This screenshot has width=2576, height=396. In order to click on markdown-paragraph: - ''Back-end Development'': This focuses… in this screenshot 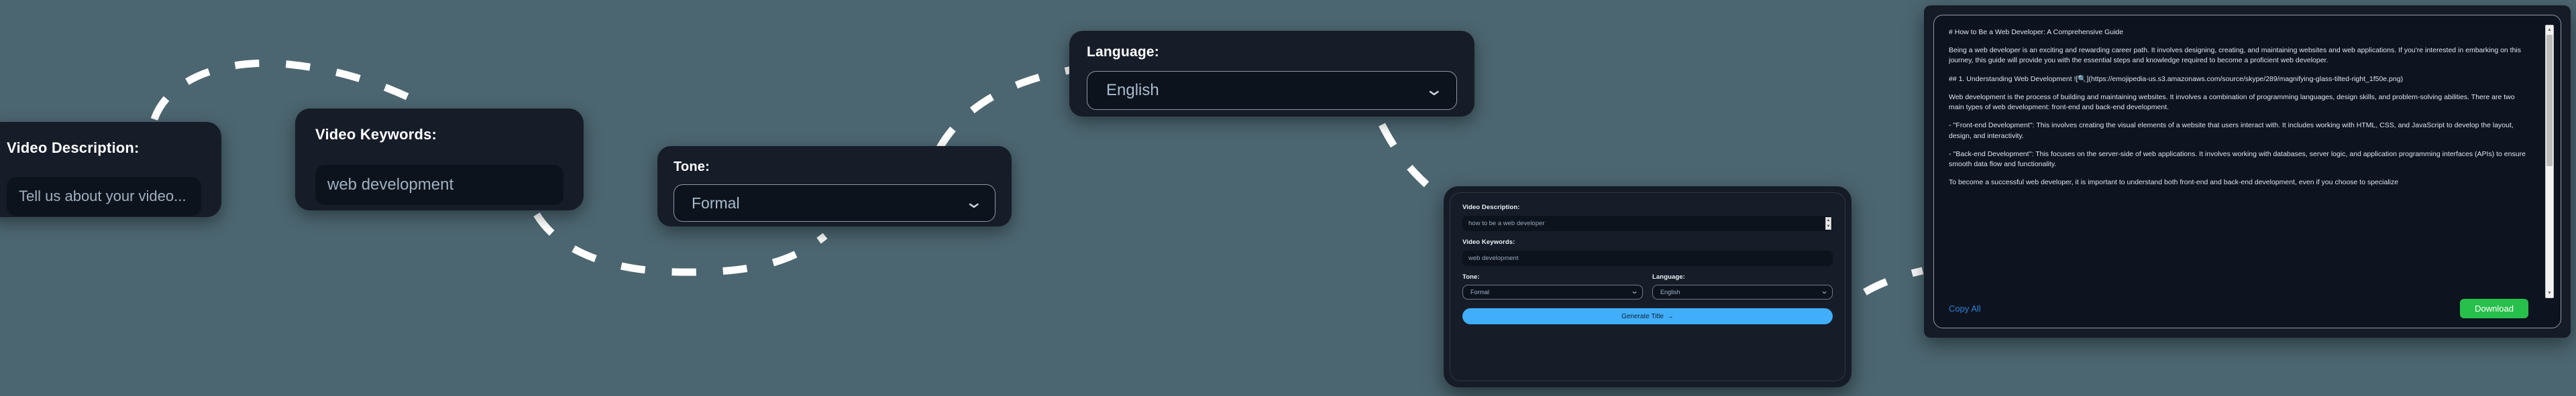, I will do `click(2237, 158)`.